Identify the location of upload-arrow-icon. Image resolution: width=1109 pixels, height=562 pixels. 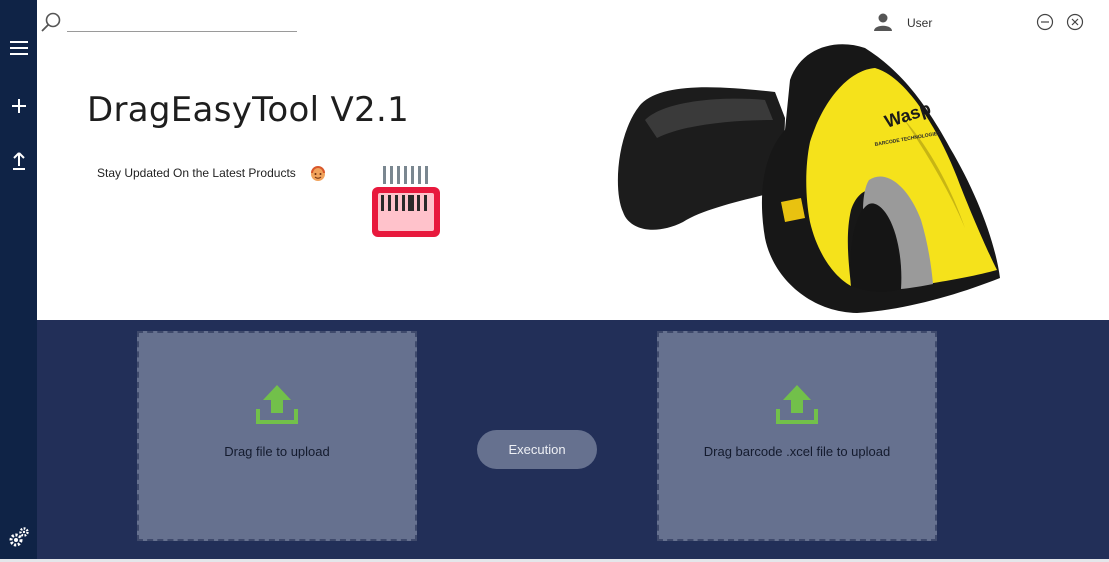
(18, 161).